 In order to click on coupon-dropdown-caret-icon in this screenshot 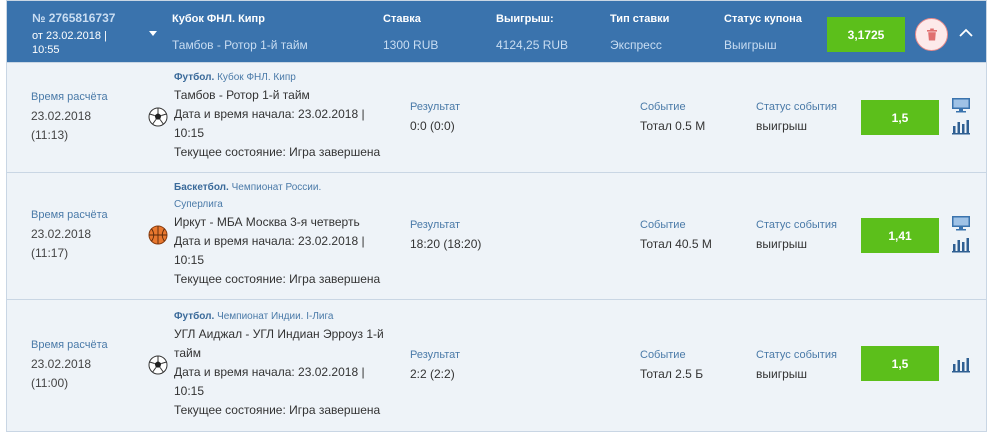, I will do `click(153, 33)`.